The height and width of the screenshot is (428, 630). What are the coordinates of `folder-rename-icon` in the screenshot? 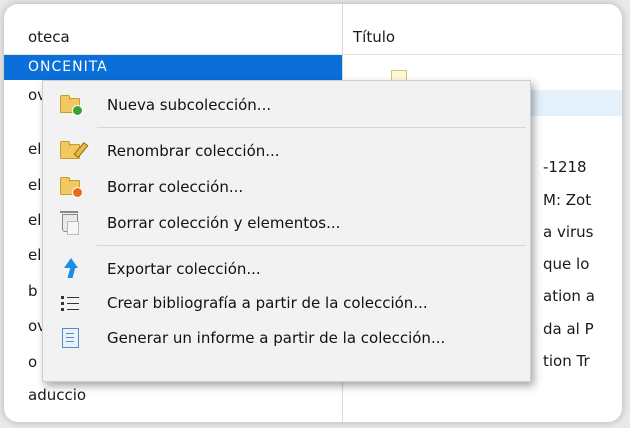 It's located at (74, 151).